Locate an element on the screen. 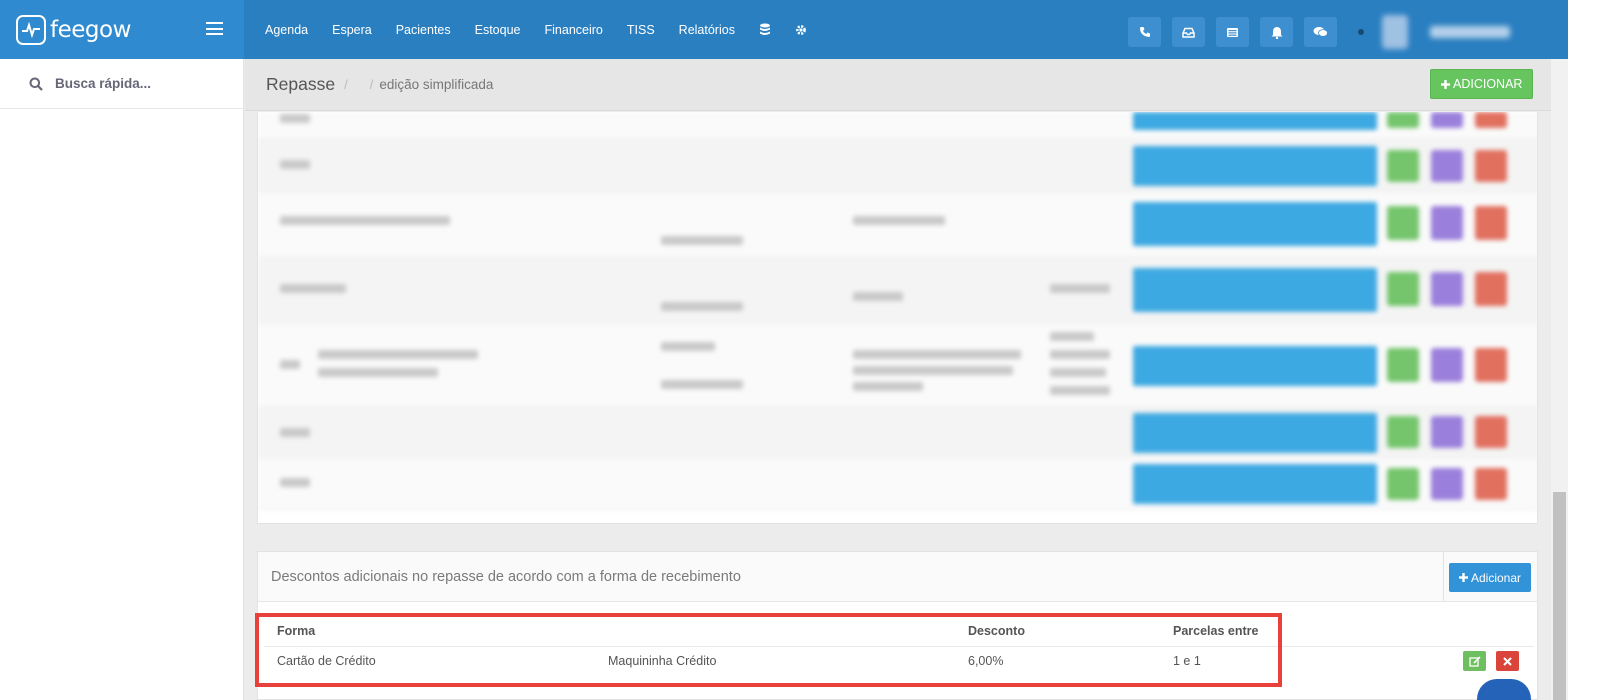  edit-row-button is located at coordinates (1474, 661).